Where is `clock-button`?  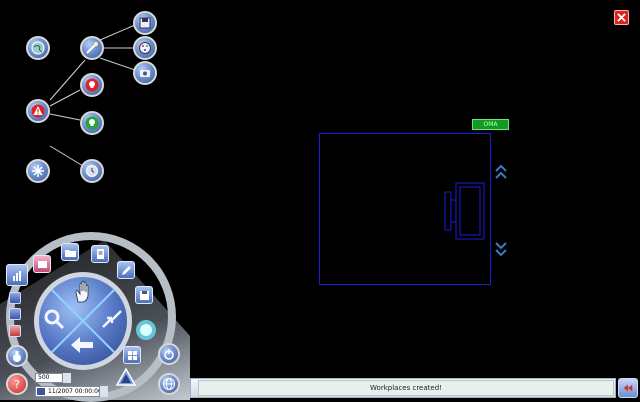 clock-button is located at coordinates (92, 171).